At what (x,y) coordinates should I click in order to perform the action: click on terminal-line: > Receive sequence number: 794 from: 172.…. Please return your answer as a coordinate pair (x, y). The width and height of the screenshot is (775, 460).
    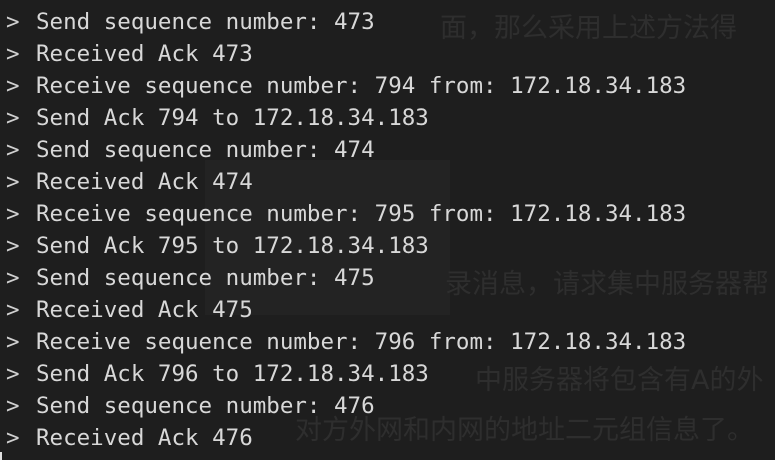
    Looking at the image, I should click on (387, 86).